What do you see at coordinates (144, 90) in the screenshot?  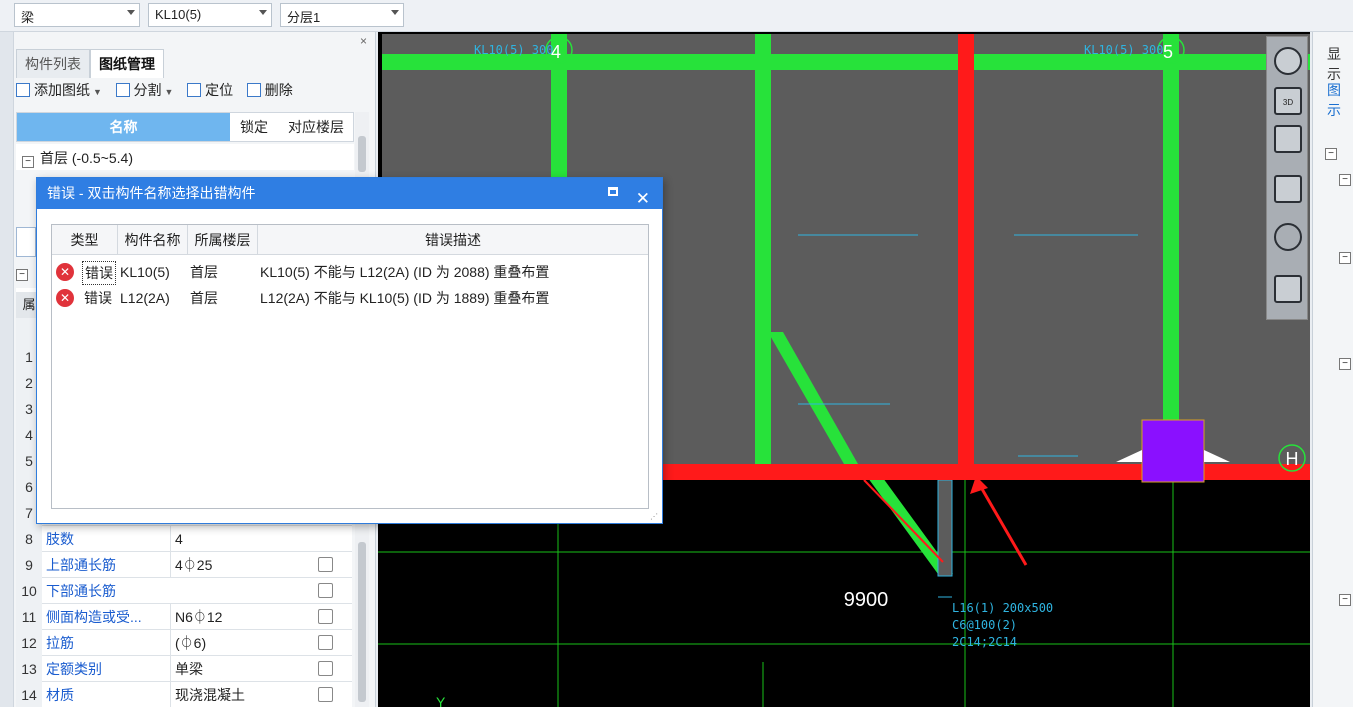 I see `split-button: 分割 ▼` at bounding box center [144, 90].